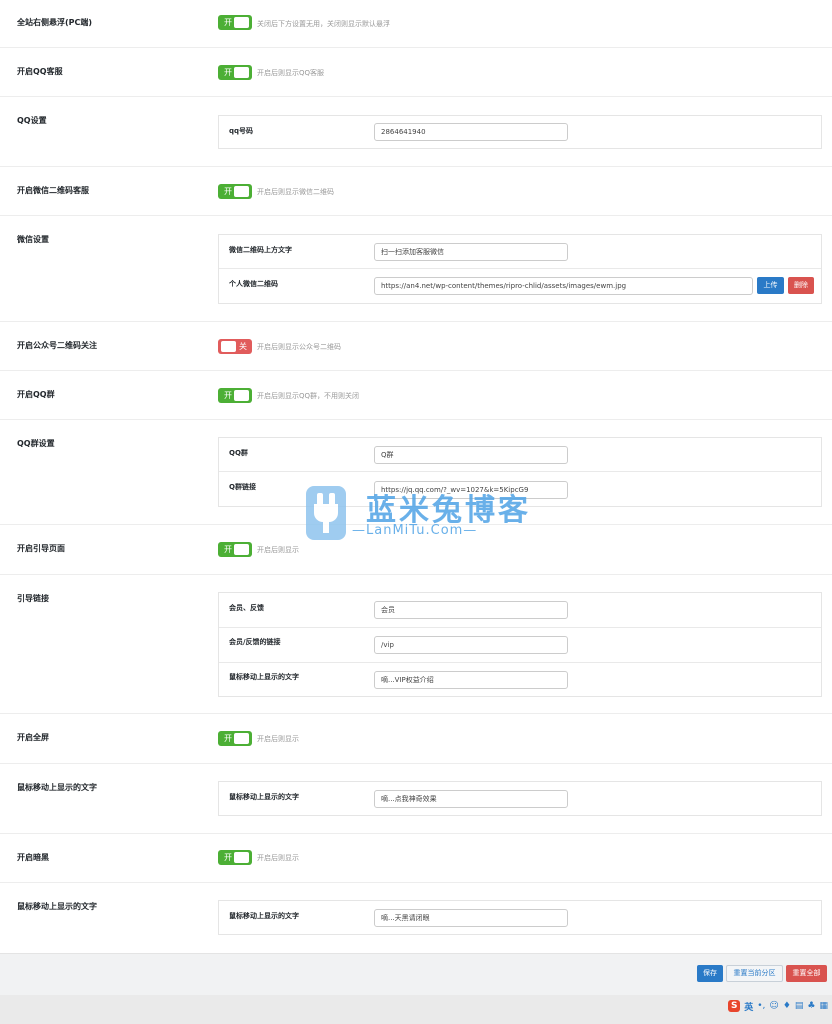 This screenshot has height=1024, width=832. Describe the element at coordinates (823, 1006) in the screenshot. I see `grid-icon: ▦` at that location.